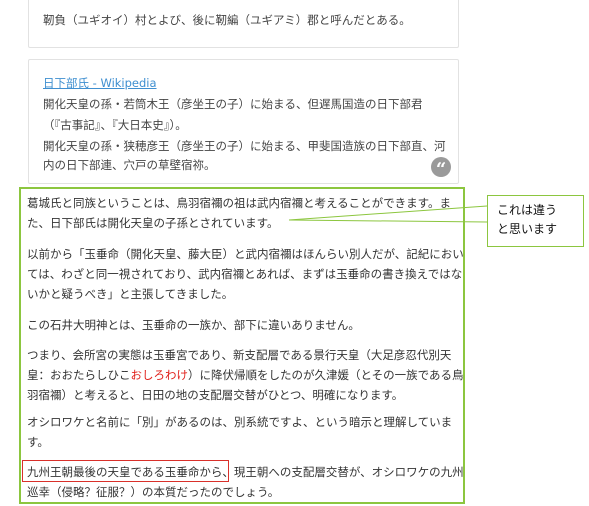 This screenshot has width=589, height=506. Describe the element at coordinates (527, 229) in the screenshot. I see `callout-line: と思います` at that location.